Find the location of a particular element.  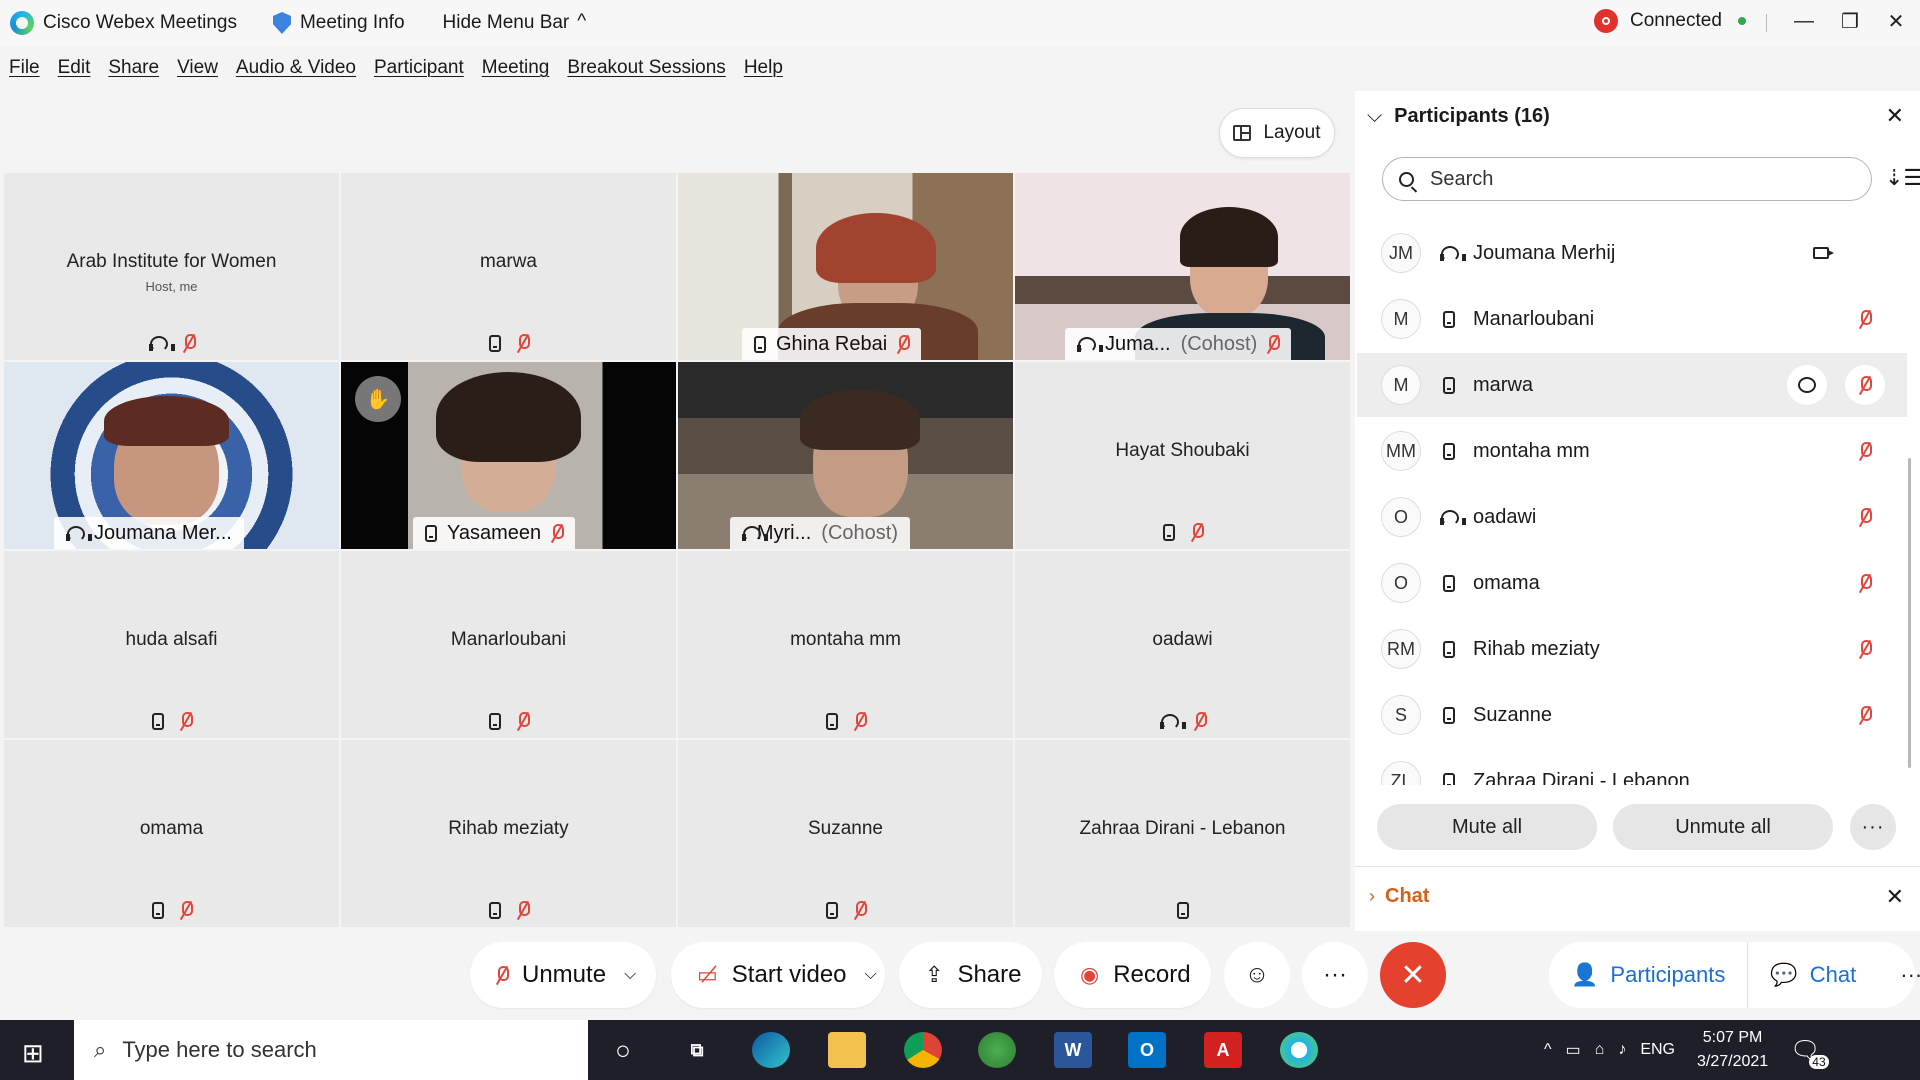

battery-icon: ▭ is located at coordinates (1573, 1050).